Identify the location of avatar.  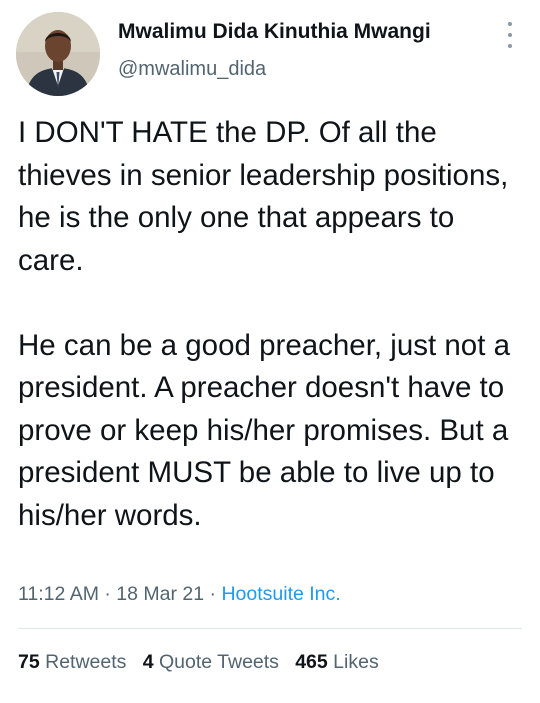
(58, 54).